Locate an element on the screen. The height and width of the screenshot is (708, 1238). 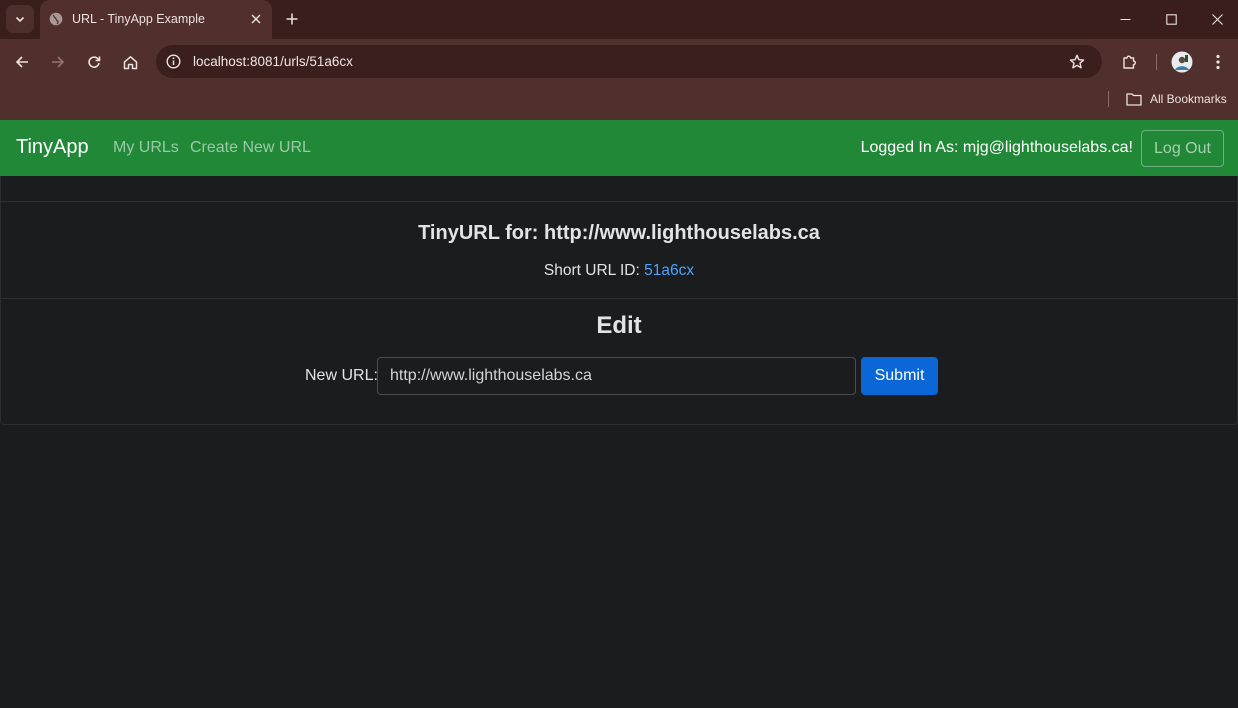
folder-icon is located at coordinates (1134, 99).